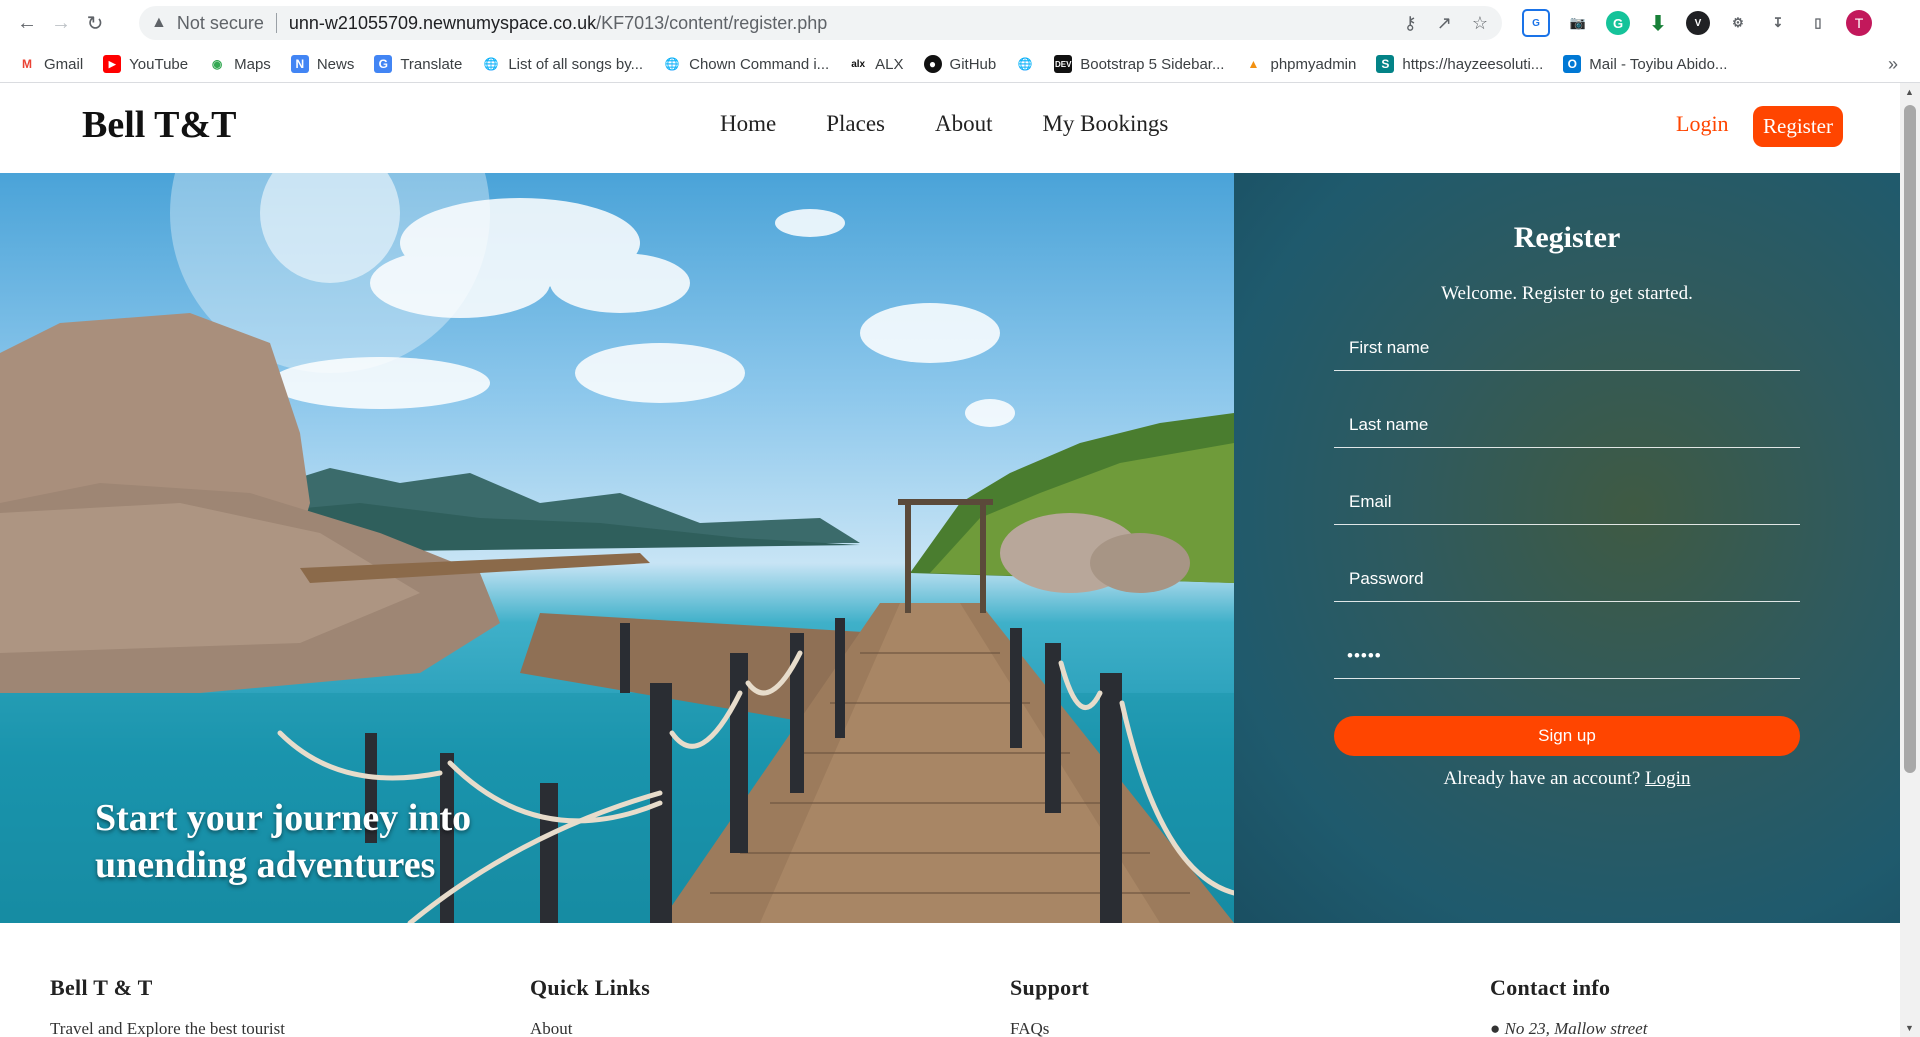 The height and width of the screenshot is (1037, 1920). What do you see at coordinates (1798, 126) in the screenshot?
I see `header-register-button: Register` at bounding box center [1798, 126].